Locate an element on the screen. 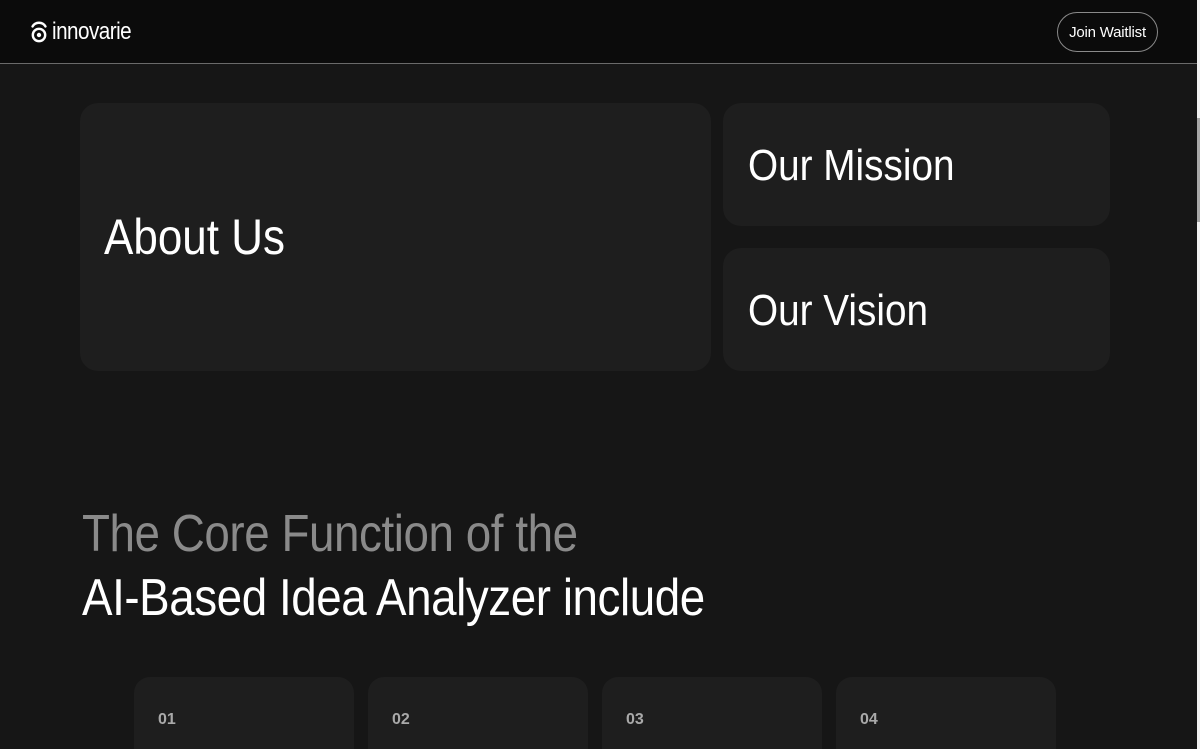  our-vision-card: Our Vision is located at coordinates (916, 309).